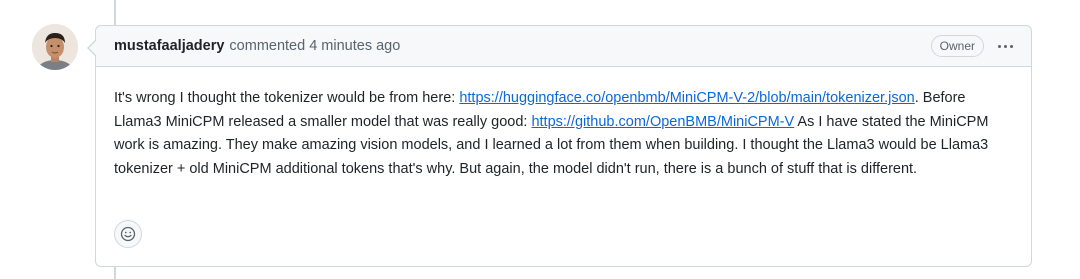 This screenshot has width=1080, height=279. Describe the element at coordinates (55, 47) in the screenshot. I see `avatar` at that location.